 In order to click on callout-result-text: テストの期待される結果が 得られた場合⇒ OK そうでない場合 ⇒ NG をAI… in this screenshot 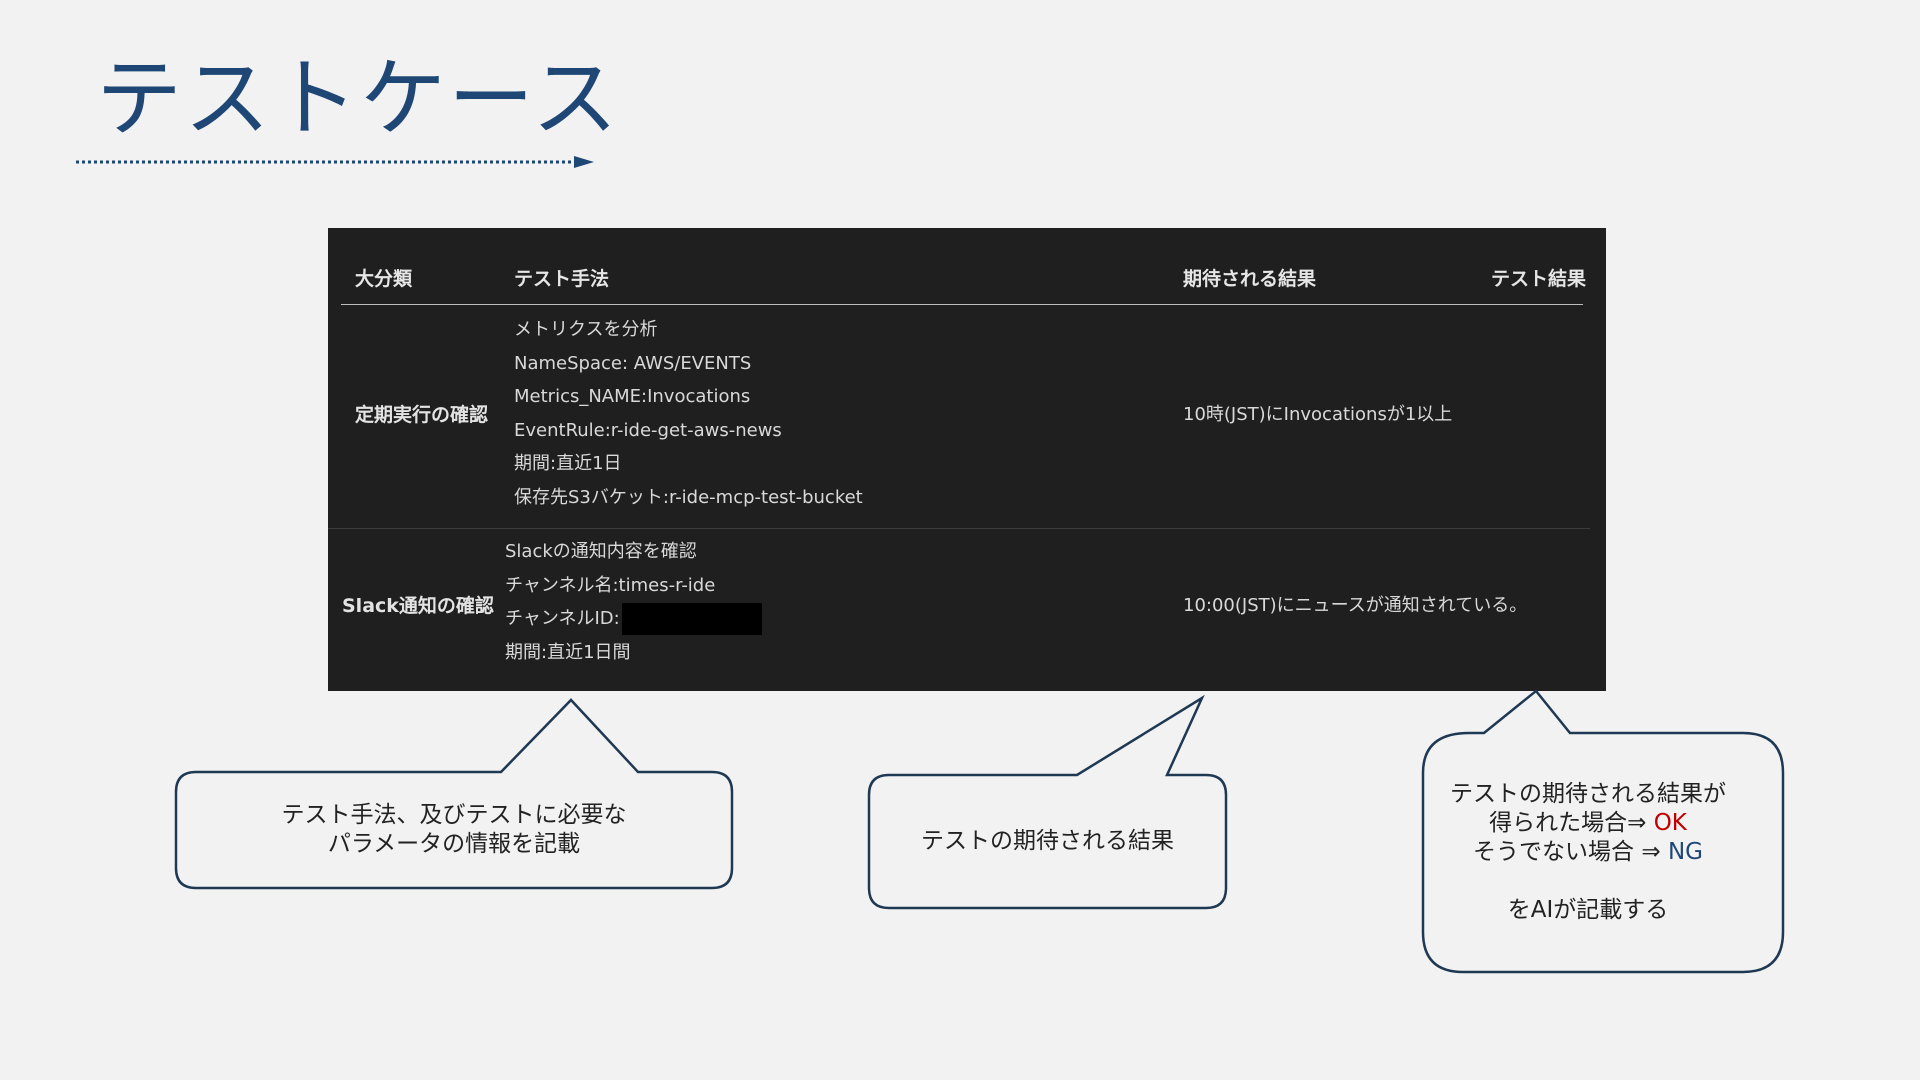, I will do `click(1588, 852)`.